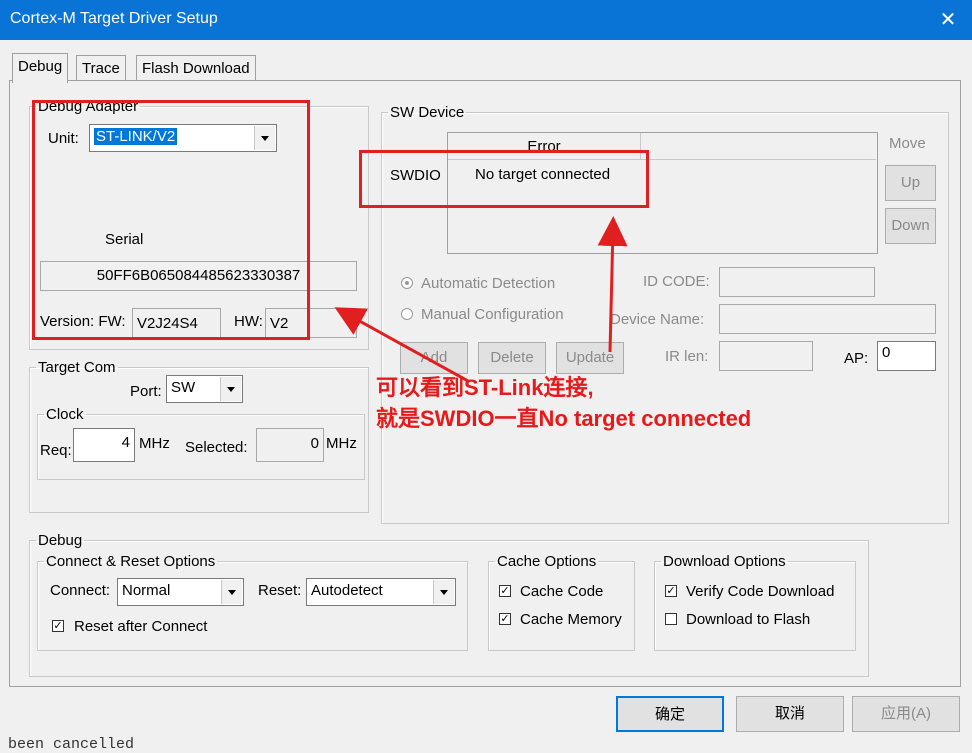 The width and height of the screenshot is (972, 753). What do you see at coordinates (485, 387) in the screenshot?
I see `annotation-line-1: 可以看到ST-Link连接,` at bounding box center [485, 387].